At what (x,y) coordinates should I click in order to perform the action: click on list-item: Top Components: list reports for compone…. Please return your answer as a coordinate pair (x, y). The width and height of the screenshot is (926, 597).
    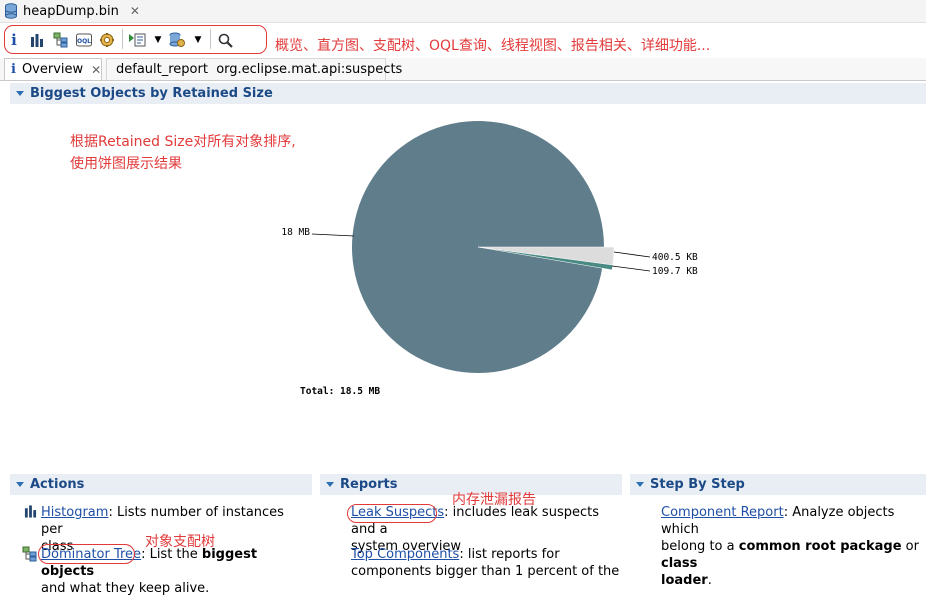
    Looking at the image, I should click on (486, 563).